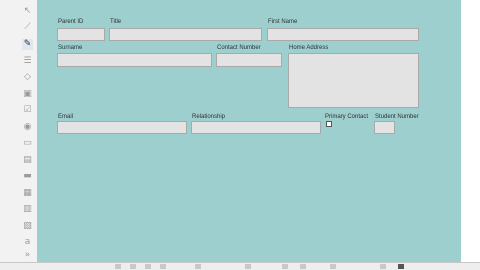 The image size is (480, 270). What do you see at coordinates (383, 266) in the screenshot?
I see `back-icon` at bounding box center [383, 266].